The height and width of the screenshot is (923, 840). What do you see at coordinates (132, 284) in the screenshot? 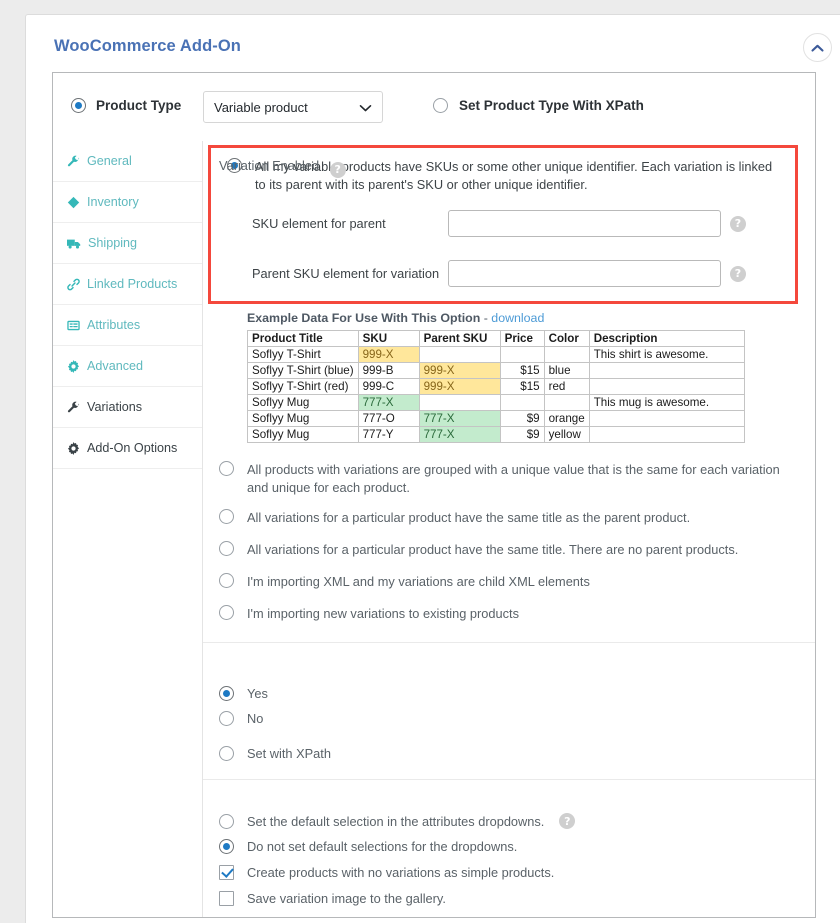
I see `sidebar-item-label: Linked Products` at bounding box center [132, 284].